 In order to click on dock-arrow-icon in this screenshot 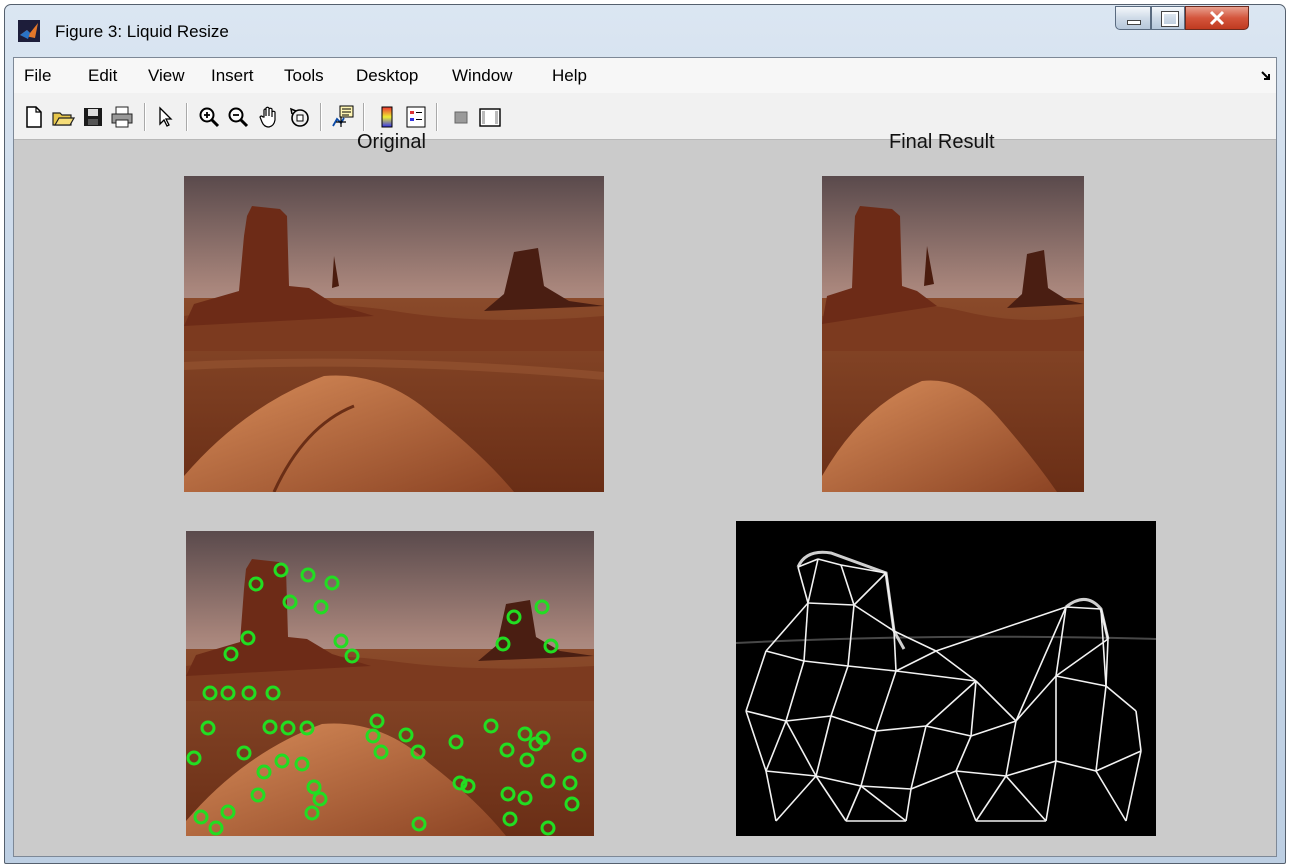, I will do `click(1266, 76)`.